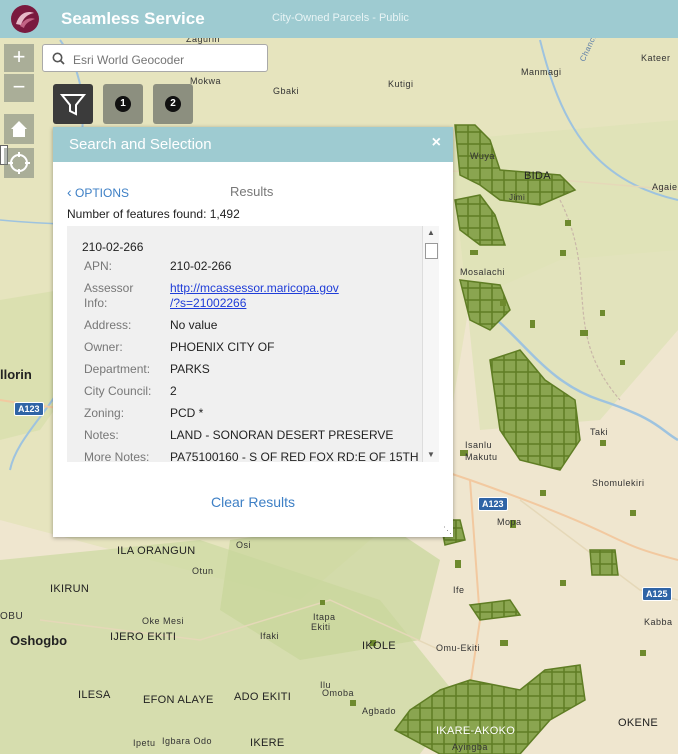 The height and width of the screenshot is (754, 678). I want to click on scroll-up-icon: ▲, so click(431, 232).